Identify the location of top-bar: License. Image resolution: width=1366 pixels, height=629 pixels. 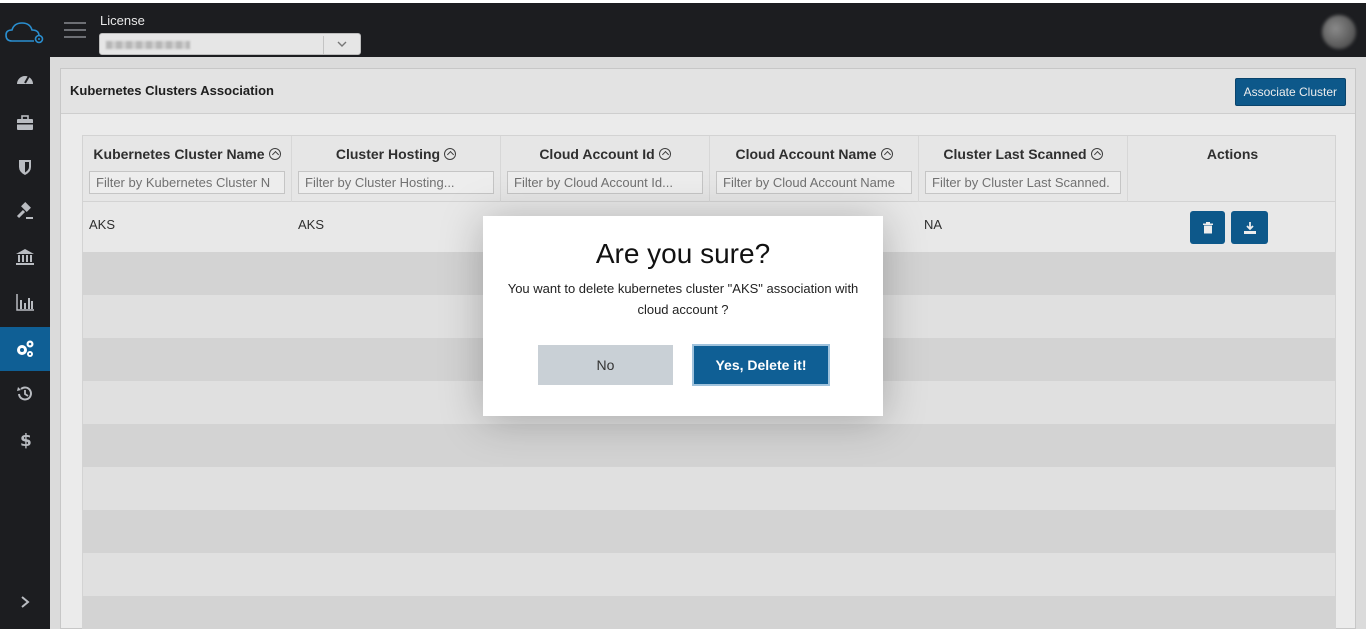
(683, 30).